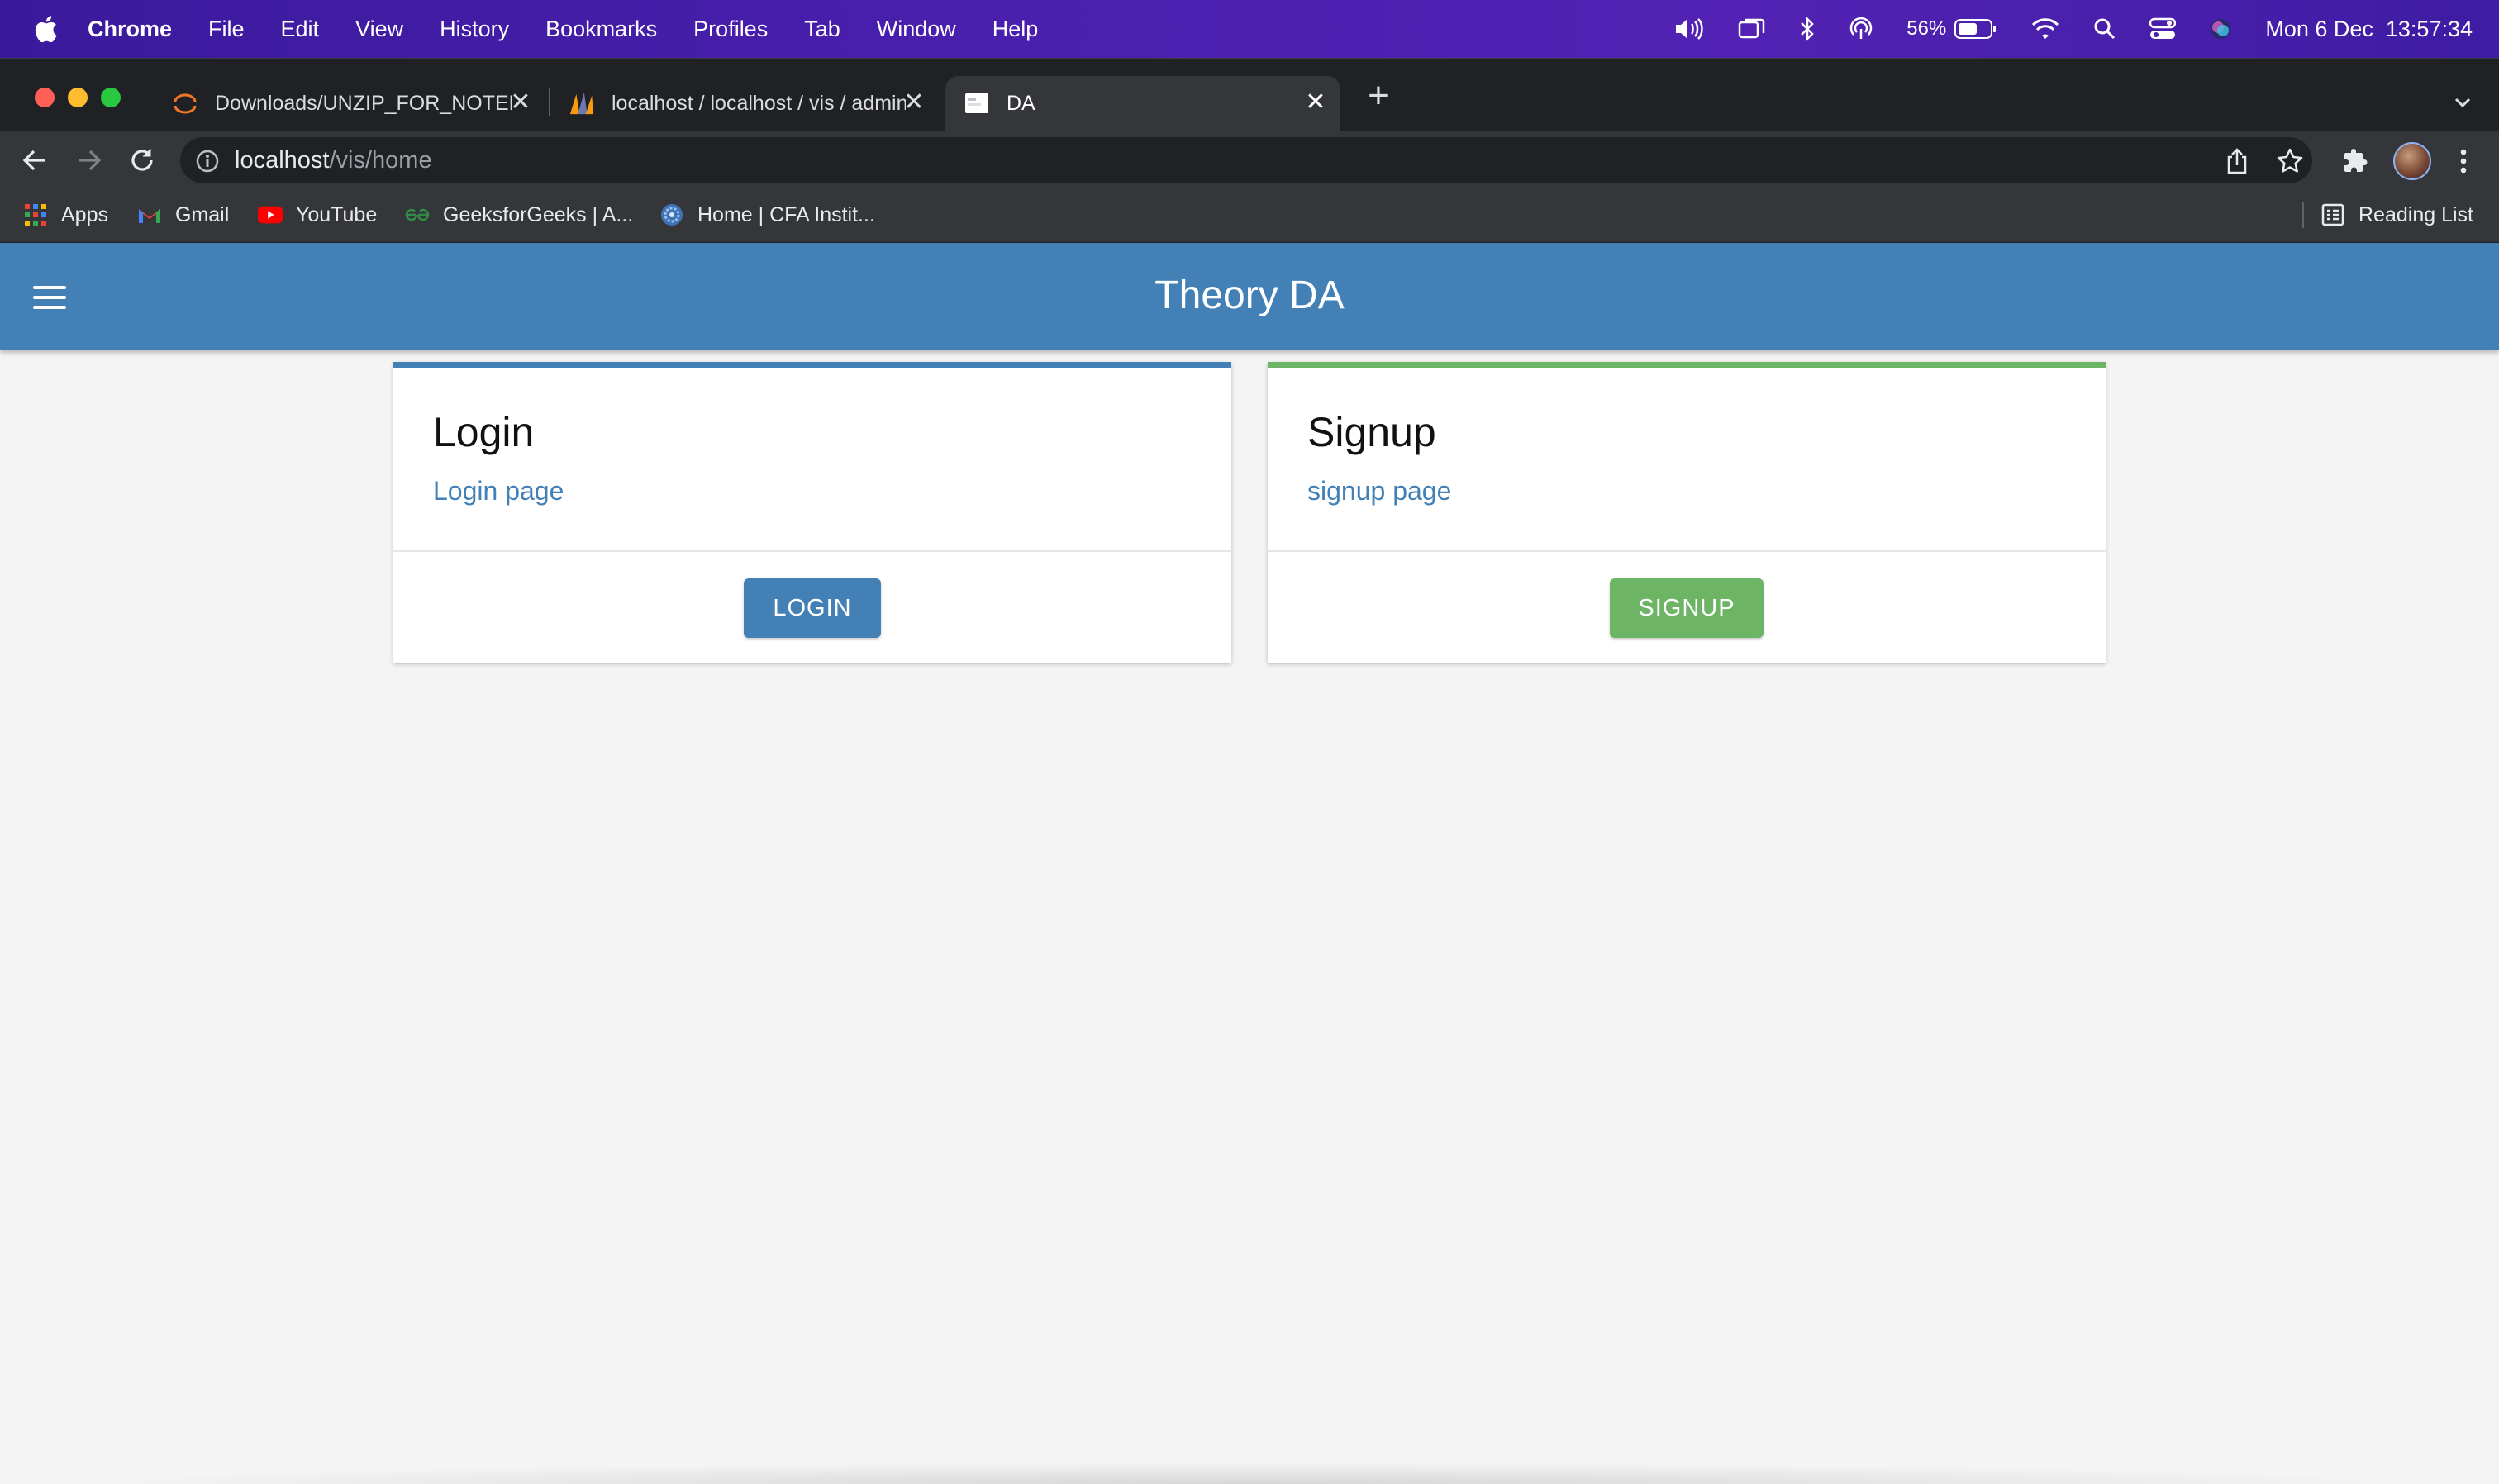  What do you see at coordinates (2463, 161) in the screenshot?
I see `chrome-menu-kebab-icon` at bounding box center [2463, 161].